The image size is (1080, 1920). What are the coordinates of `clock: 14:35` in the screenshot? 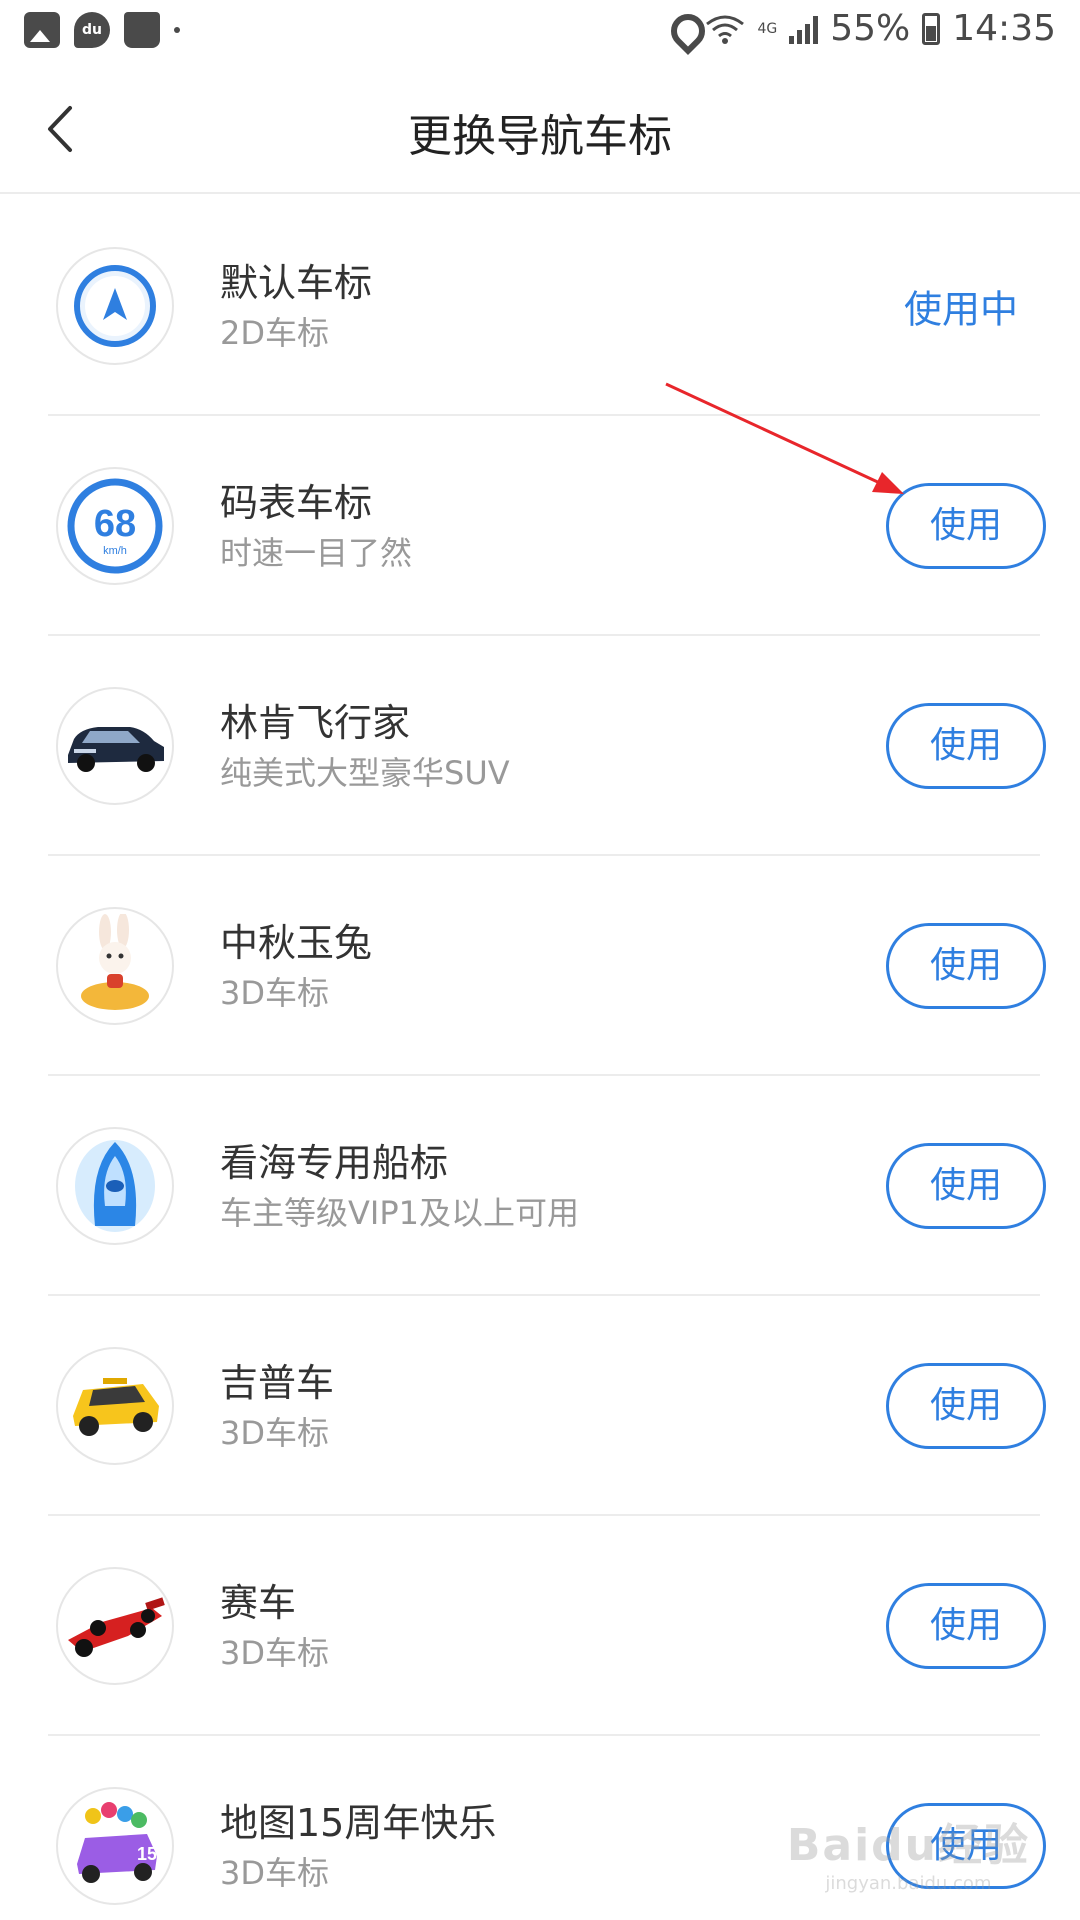 It's located at (1004, 28).